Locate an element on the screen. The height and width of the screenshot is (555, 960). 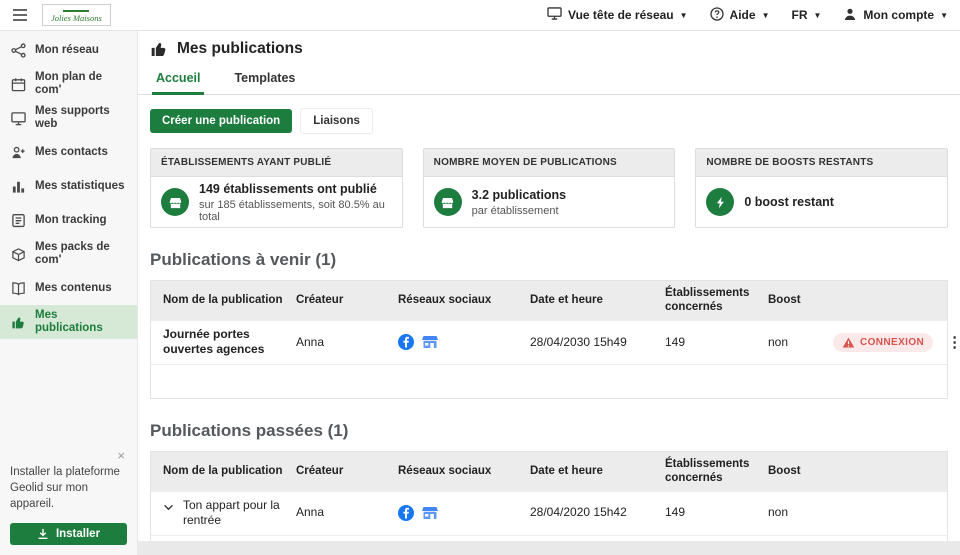
kebab-menu-icon: ⋮ is located at coordinates (949, 342).